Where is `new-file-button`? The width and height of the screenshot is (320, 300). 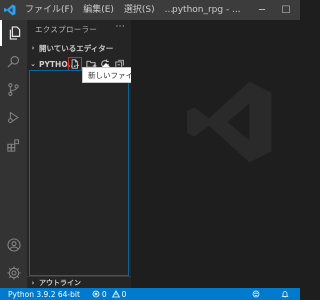 new-file-button is located at coordinates (75, 64).